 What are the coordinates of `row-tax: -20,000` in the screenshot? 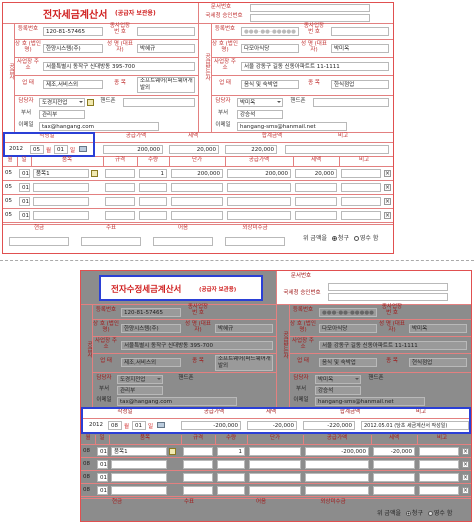 It's located at (394, 451).